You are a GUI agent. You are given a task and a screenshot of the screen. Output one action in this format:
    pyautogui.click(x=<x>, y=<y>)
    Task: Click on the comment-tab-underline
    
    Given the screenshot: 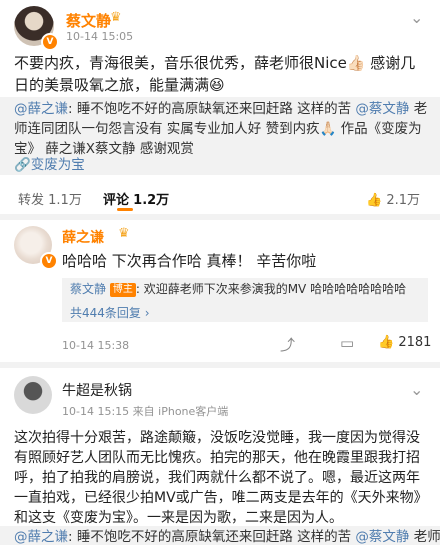 What is the action you would take?
    pyautogui.click(x=125, y=209)
    